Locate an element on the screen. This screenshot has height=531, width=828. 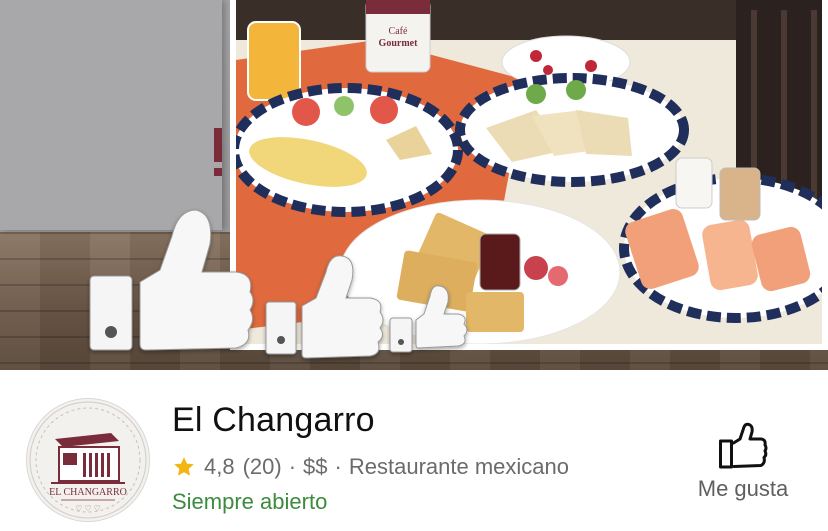
rating-value: 4,8 is located at coordinates (219, 466).